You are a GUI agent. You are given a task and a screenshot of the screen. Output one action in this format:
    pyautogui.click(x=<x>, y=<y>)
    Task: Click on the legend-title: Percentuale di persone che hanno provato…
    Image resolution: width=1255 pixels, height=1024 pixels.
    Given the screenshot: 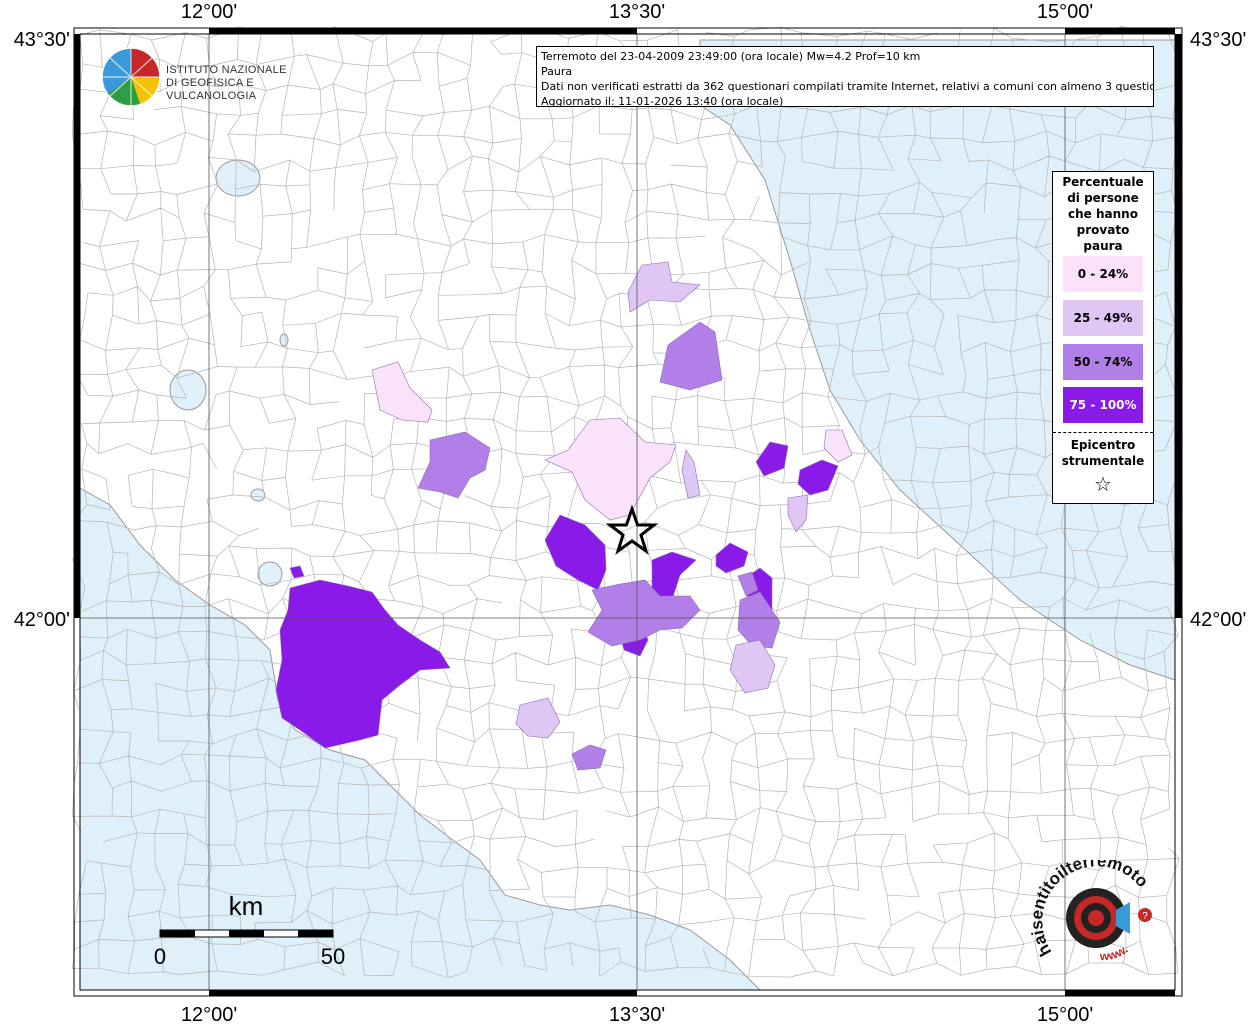 What is the action you would take?
    pyautogui.click(x=1103, y=214)
    